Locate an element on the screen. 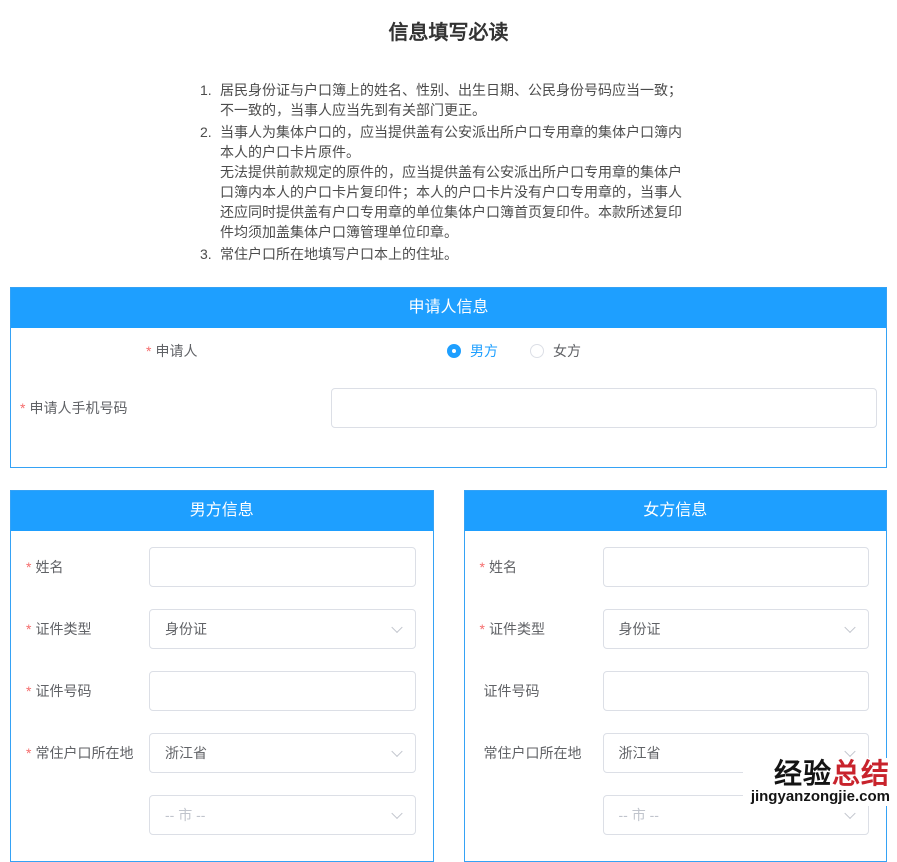  male-section-header: 男方信息 is located at coordinates (222, 511).